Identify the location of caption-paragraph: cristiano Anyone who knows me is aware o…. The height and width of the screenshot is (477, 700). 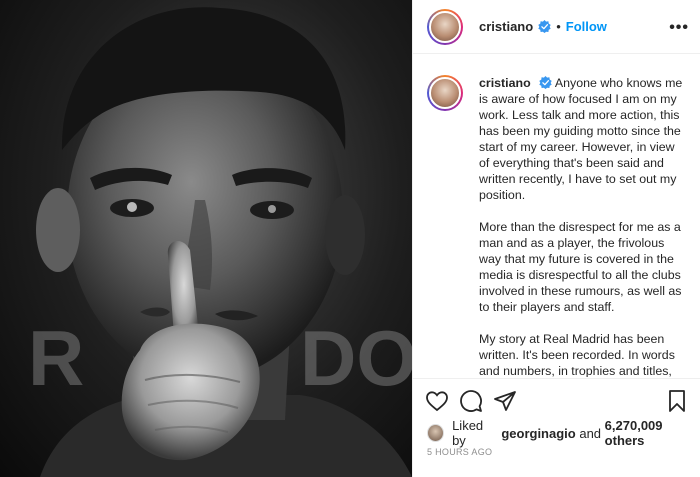
(581, 139).